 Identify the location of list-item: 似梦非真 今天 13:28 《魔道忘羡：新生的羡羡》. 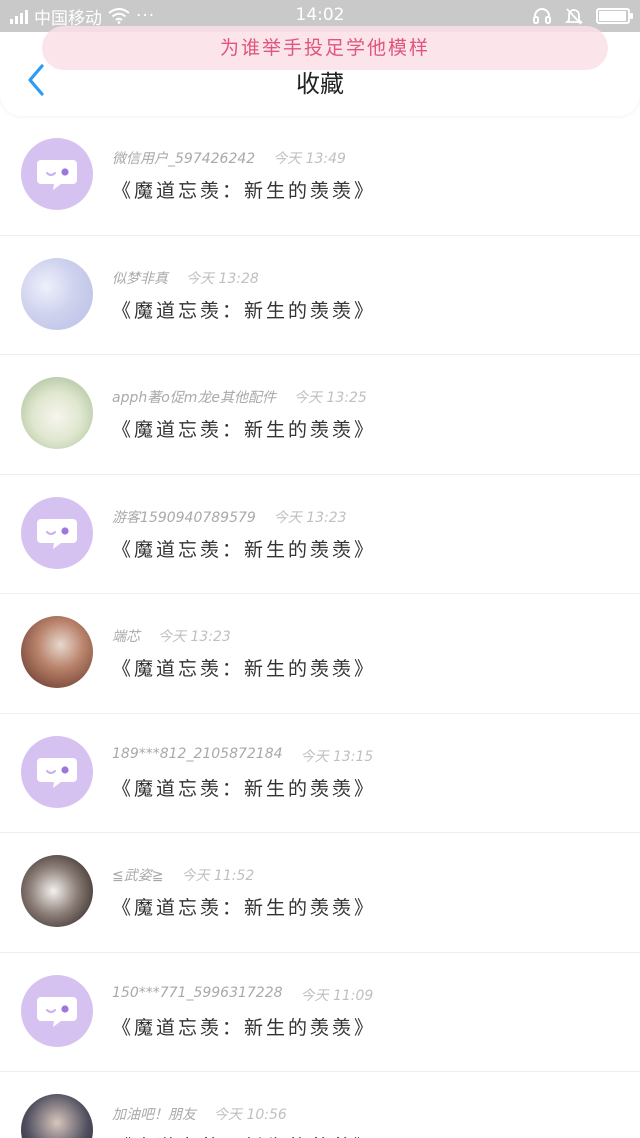
(320, 295).